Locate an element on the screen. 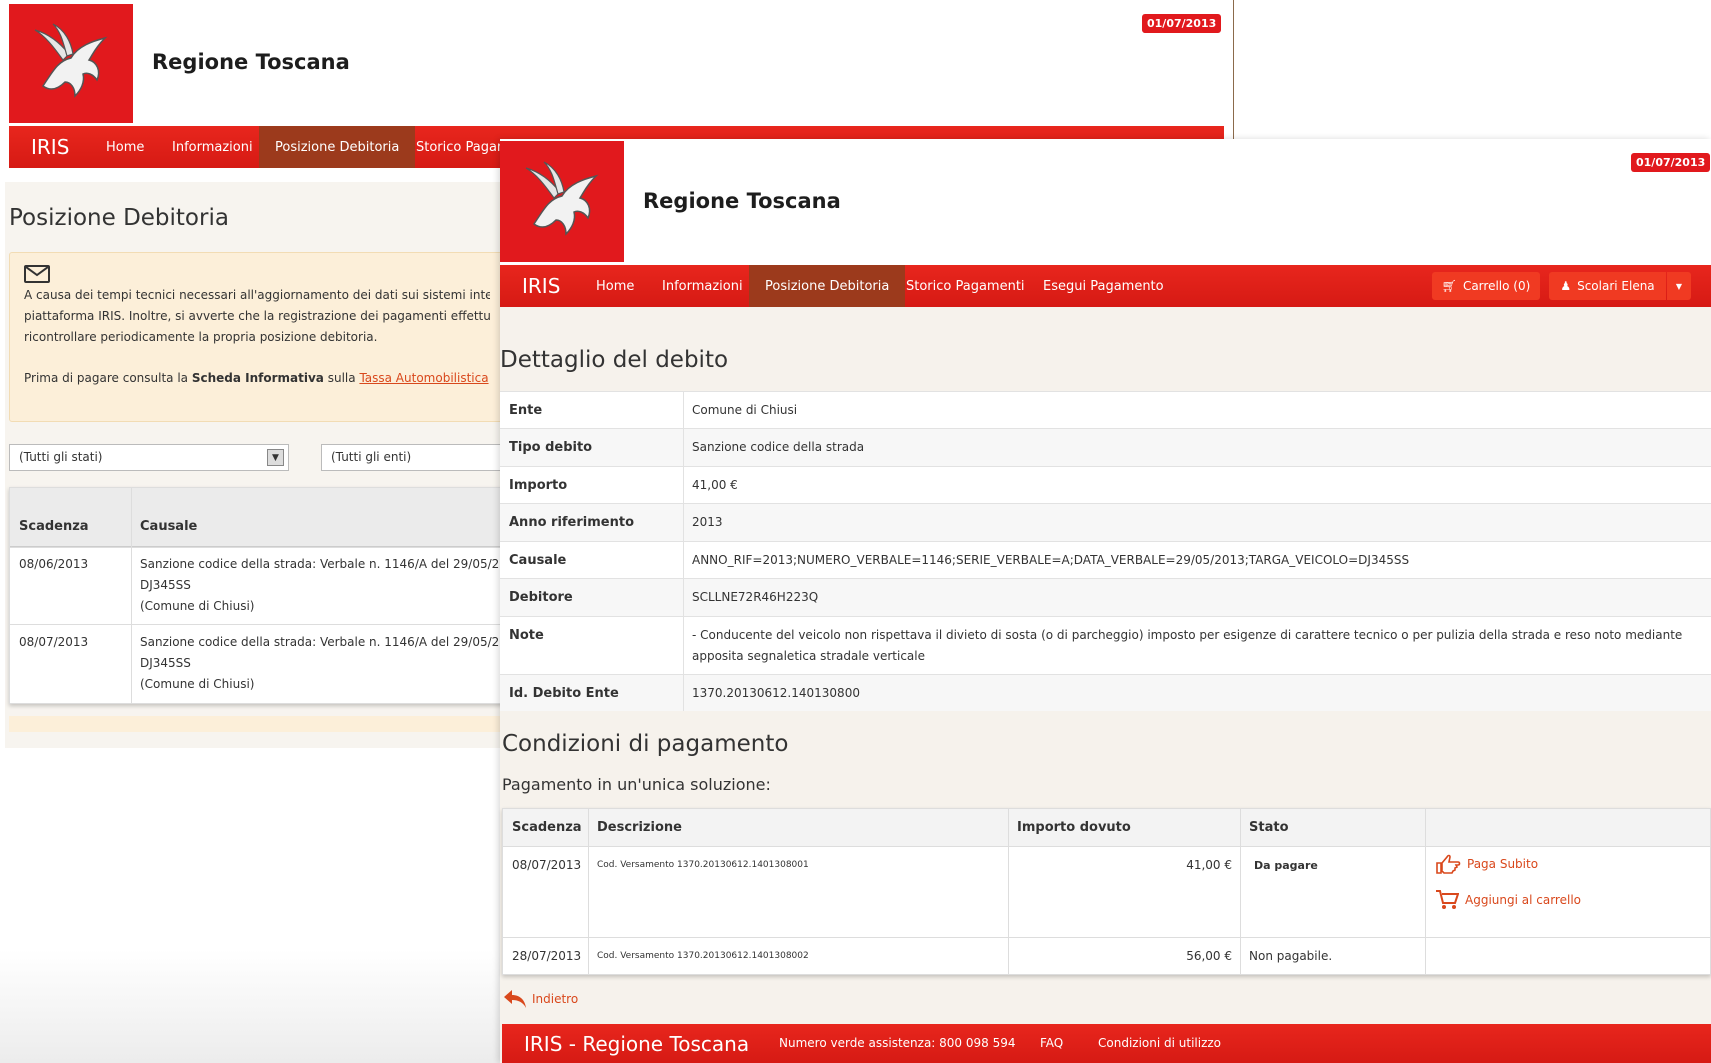 The height and width of the screenshot is (1063, 1711). user-button: ♟ Scolari Elena is located at coordinates (1607, 286).